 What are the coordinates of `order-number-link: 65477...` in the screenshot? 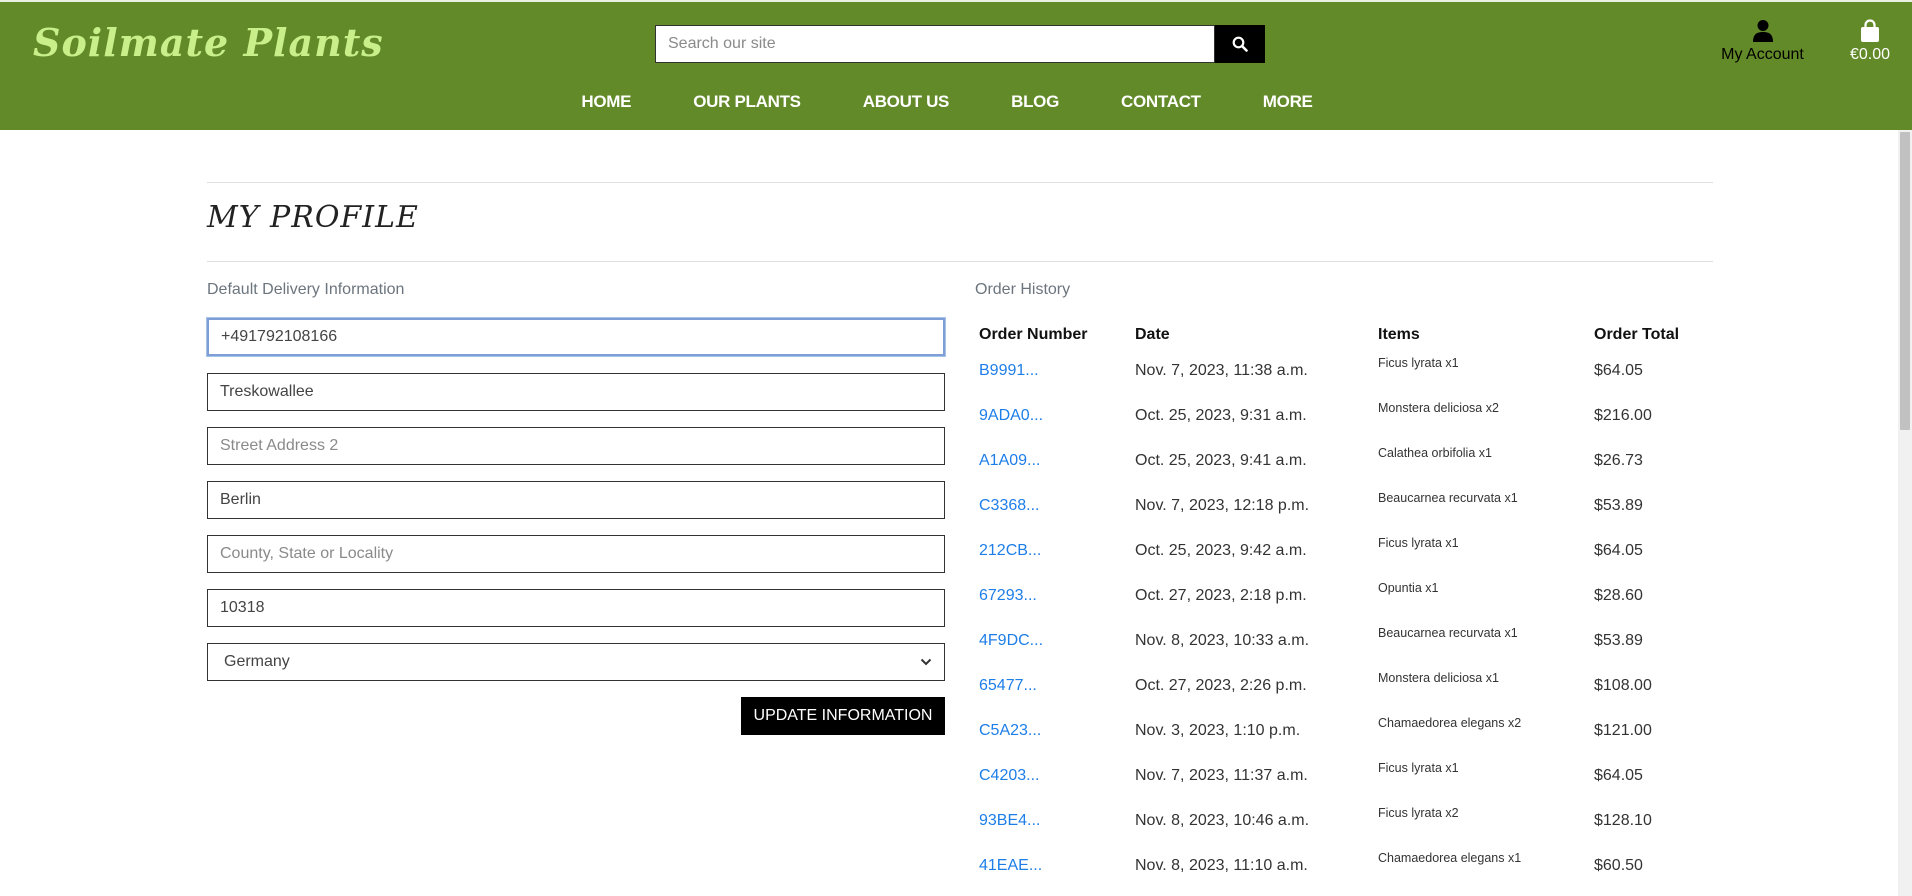 It's located at (1008, 685).